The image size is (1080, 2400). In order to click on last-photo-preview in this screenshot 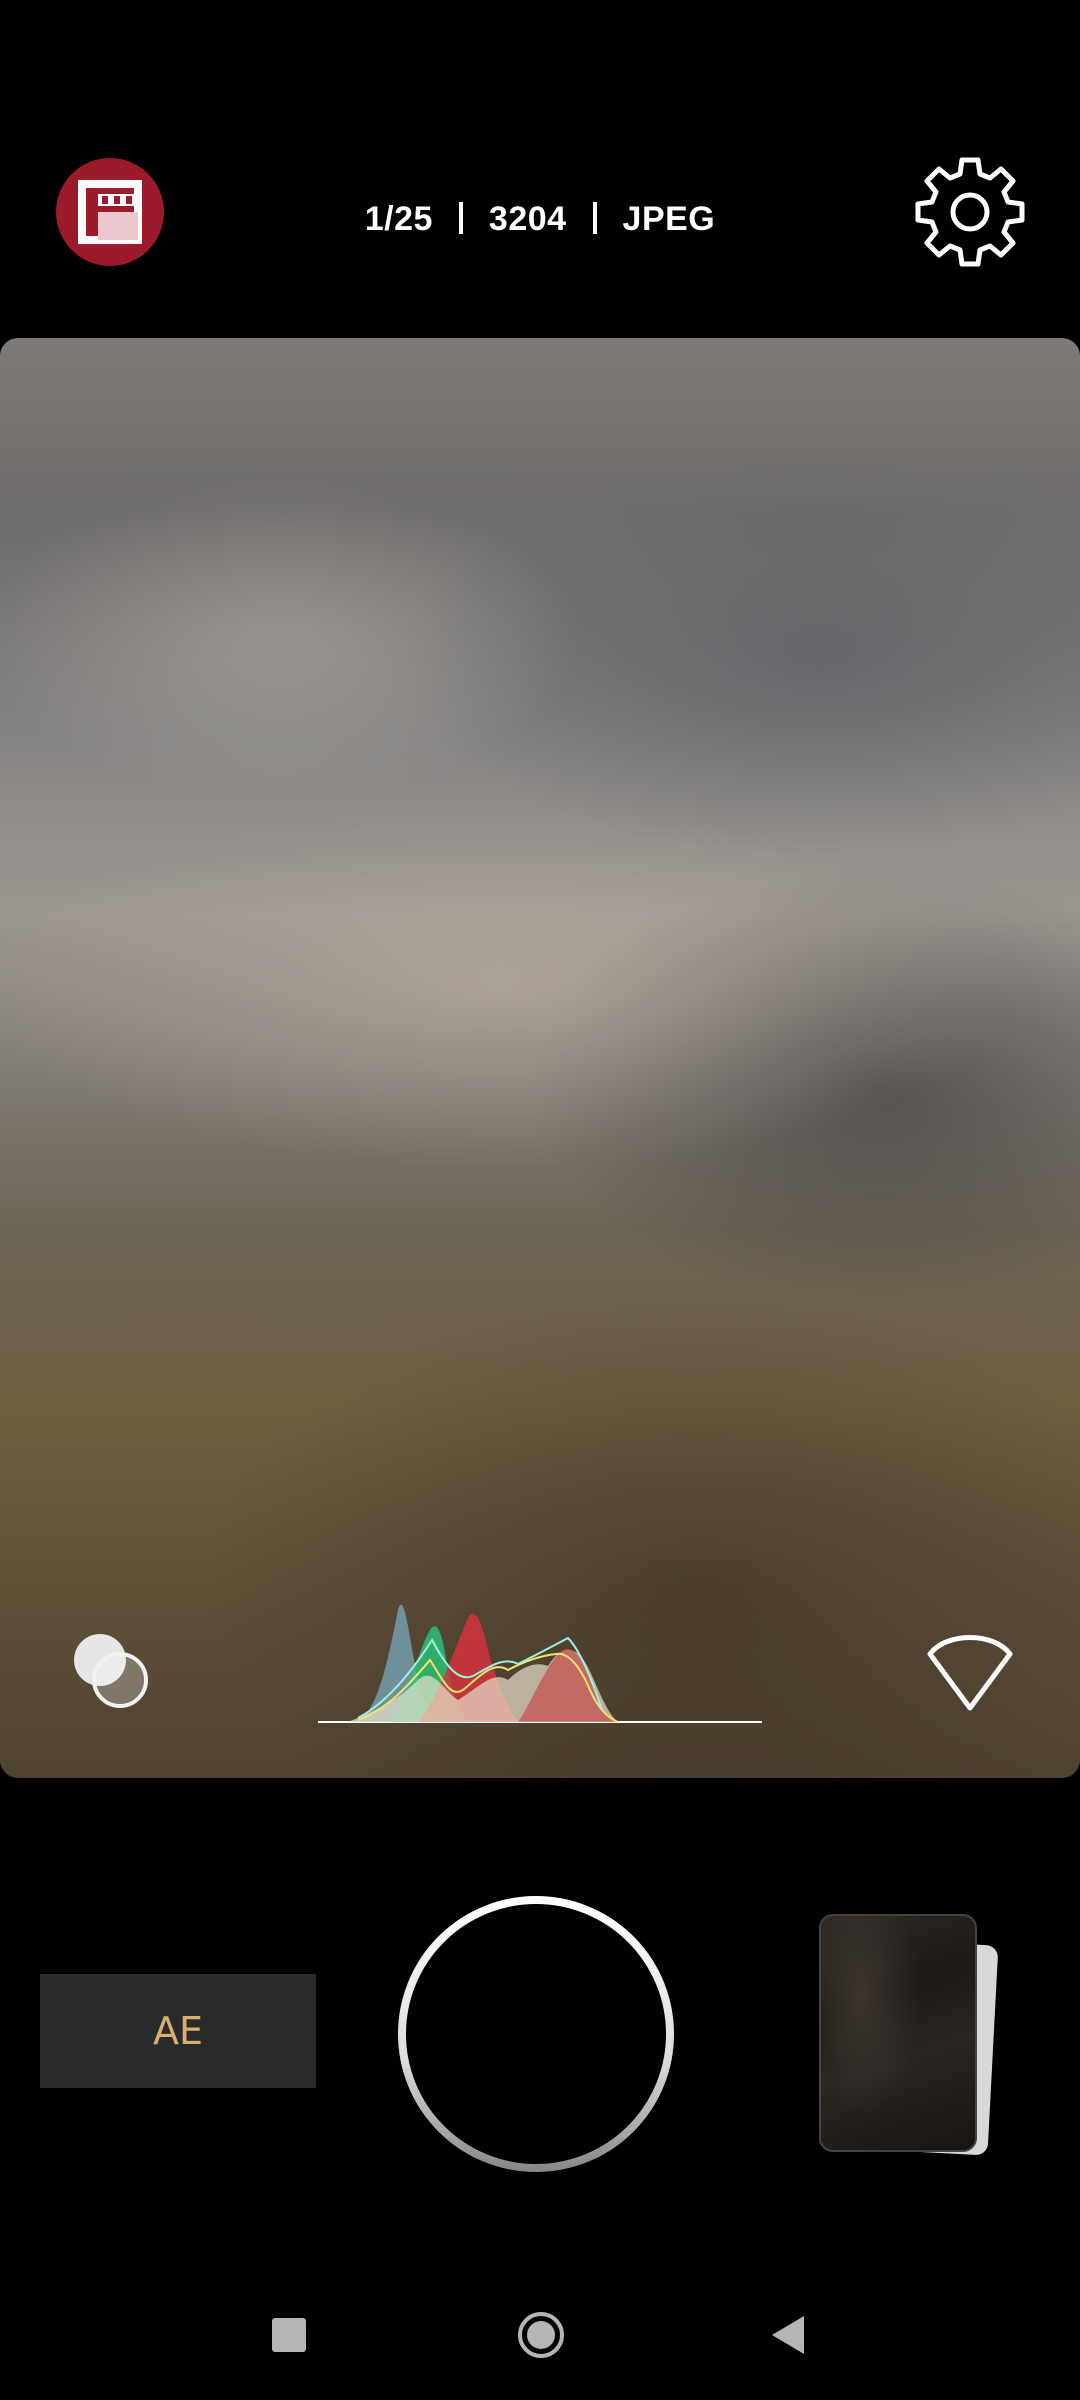, I will do `click(898, 2033)`.